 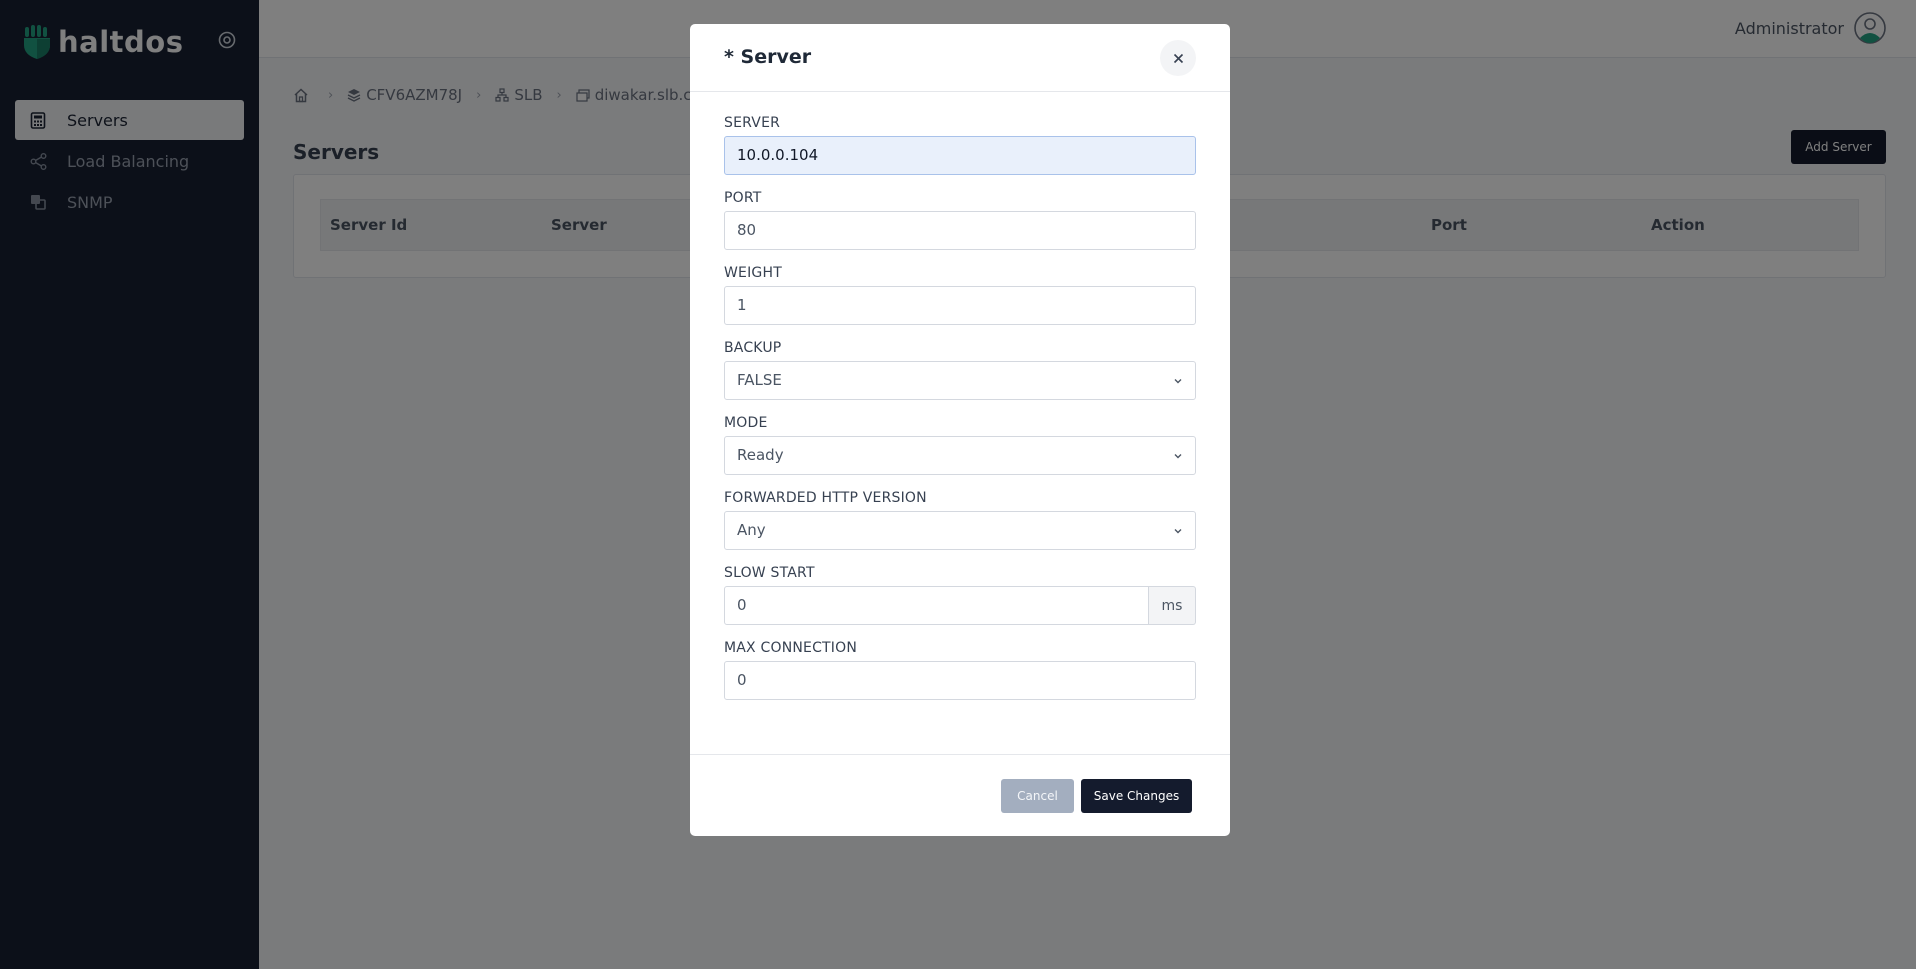 What do you see at coordinates (960, 680) in the screenshot?
I see `max-connection-input: 0` at bounding box center [960, 680].